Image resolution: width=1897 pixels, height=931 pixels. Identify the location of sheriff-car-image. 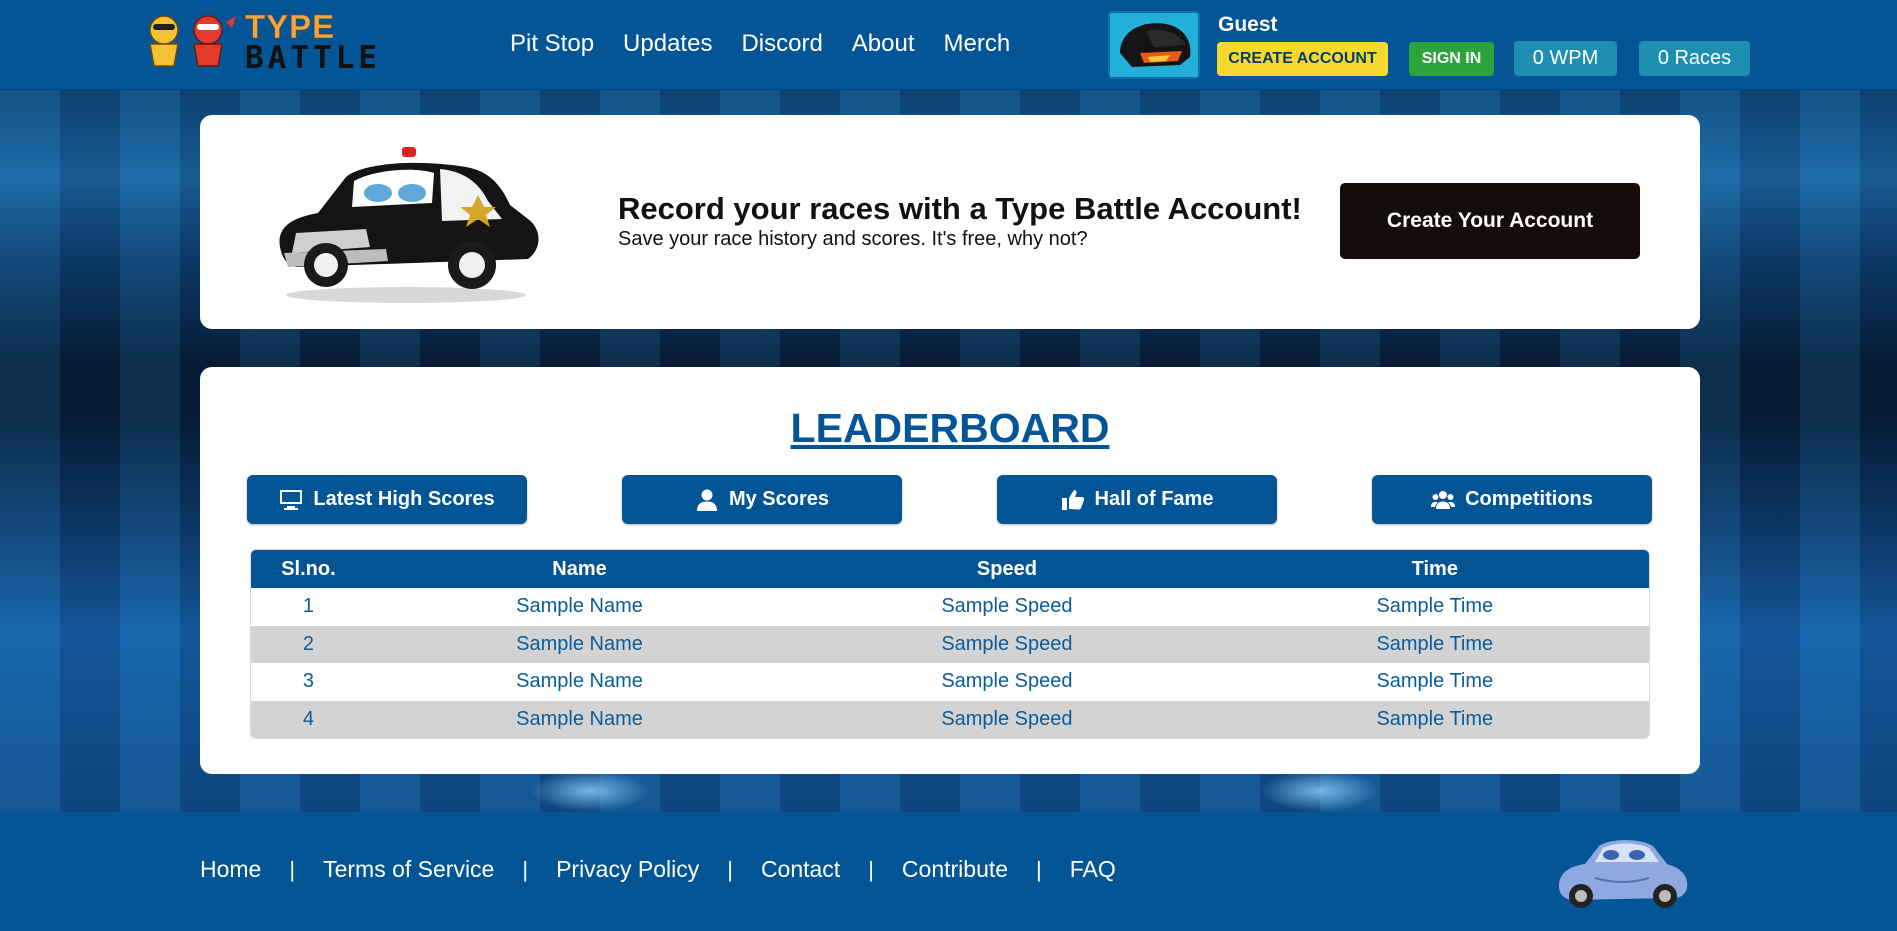
(409, 225).